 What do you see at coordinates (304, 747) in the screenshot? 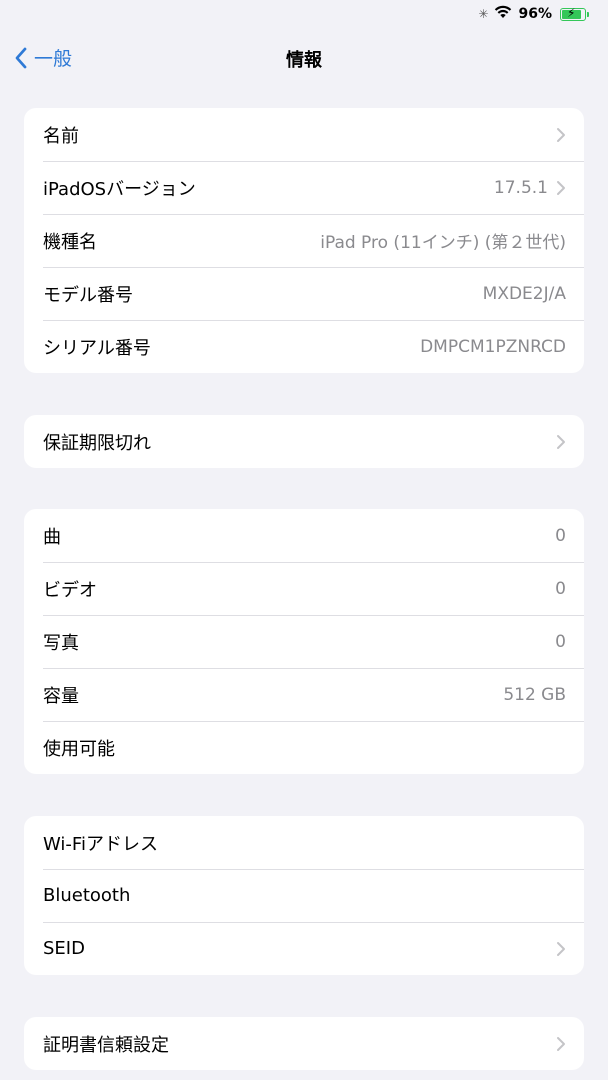
I see `settings-row: 使用可能` at bounding box center [304, 747].